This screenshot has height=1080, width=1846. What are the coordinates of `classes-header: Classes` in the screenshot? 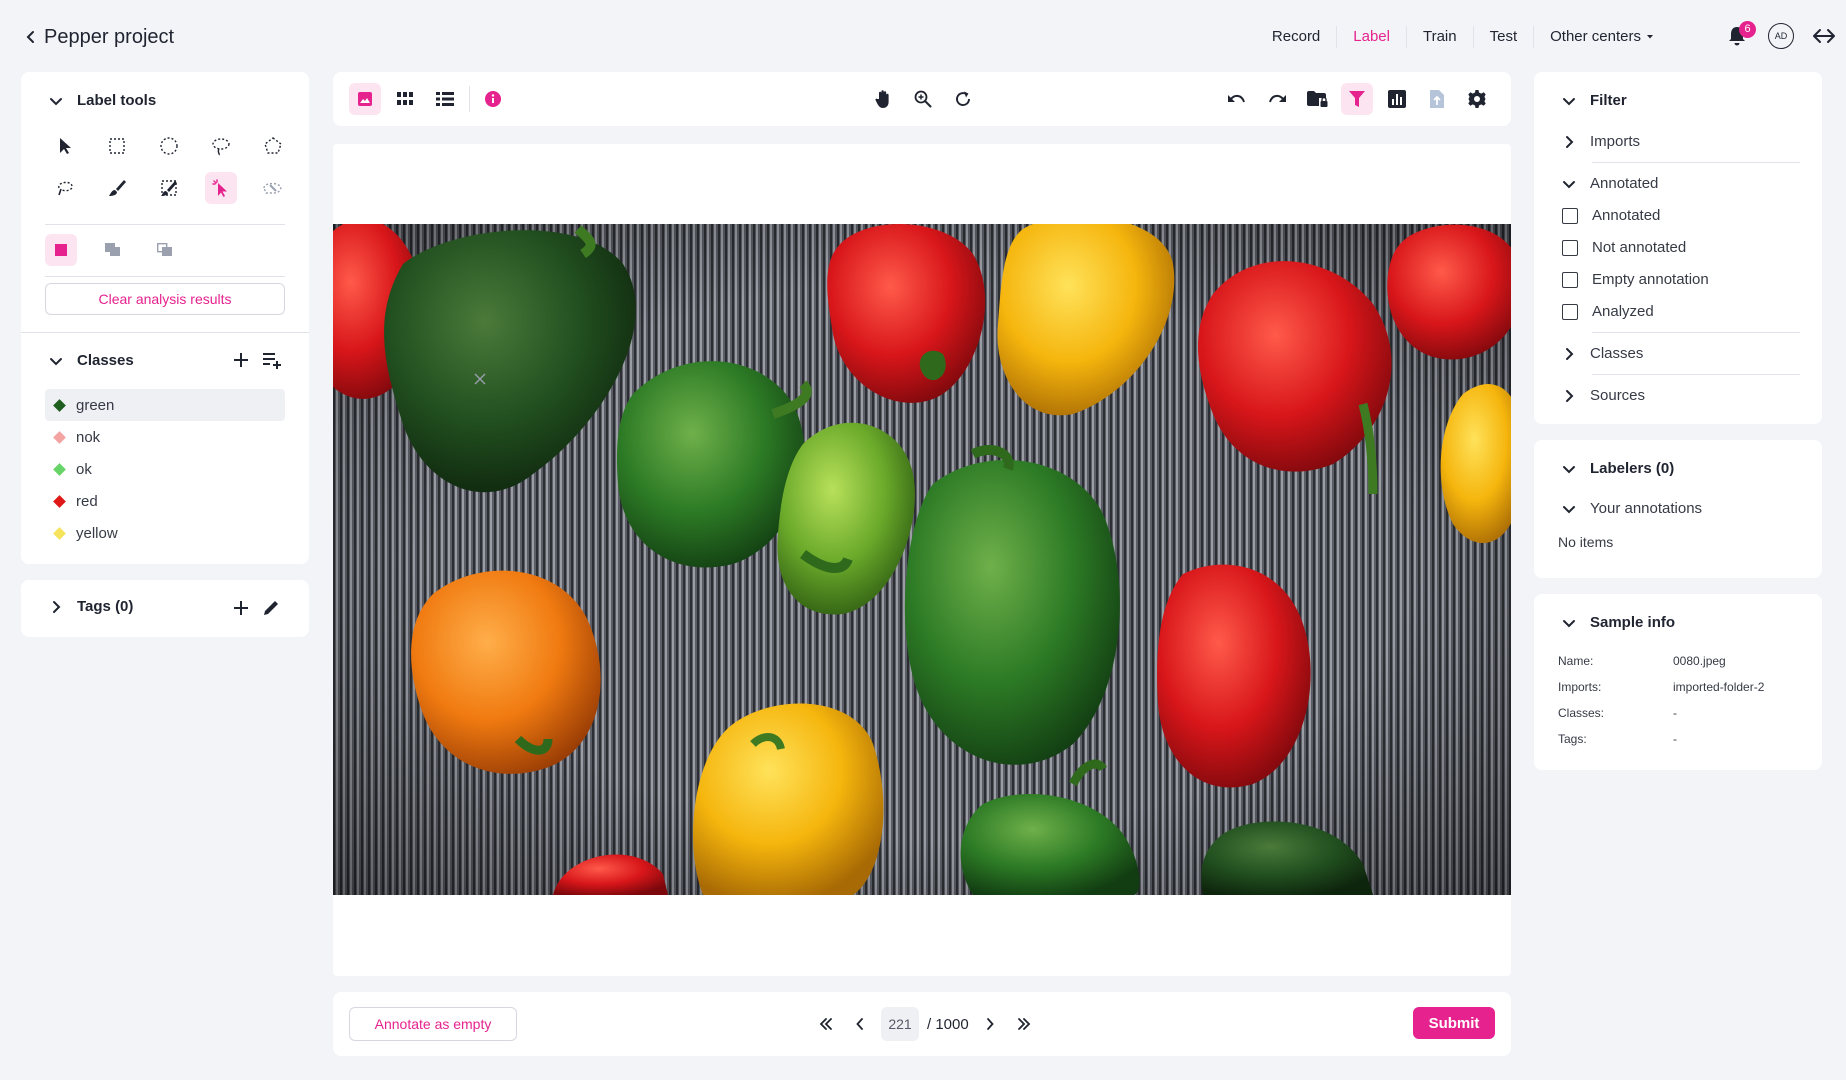 It's located at (91, 360).